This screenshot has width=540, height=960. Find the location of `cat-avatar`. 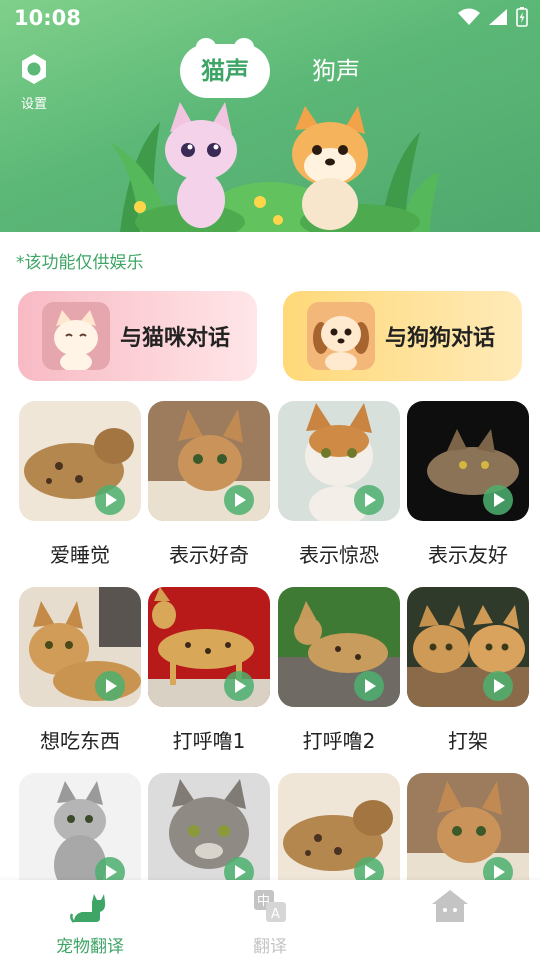

cat-avatar is located at coordinates (76, 336).